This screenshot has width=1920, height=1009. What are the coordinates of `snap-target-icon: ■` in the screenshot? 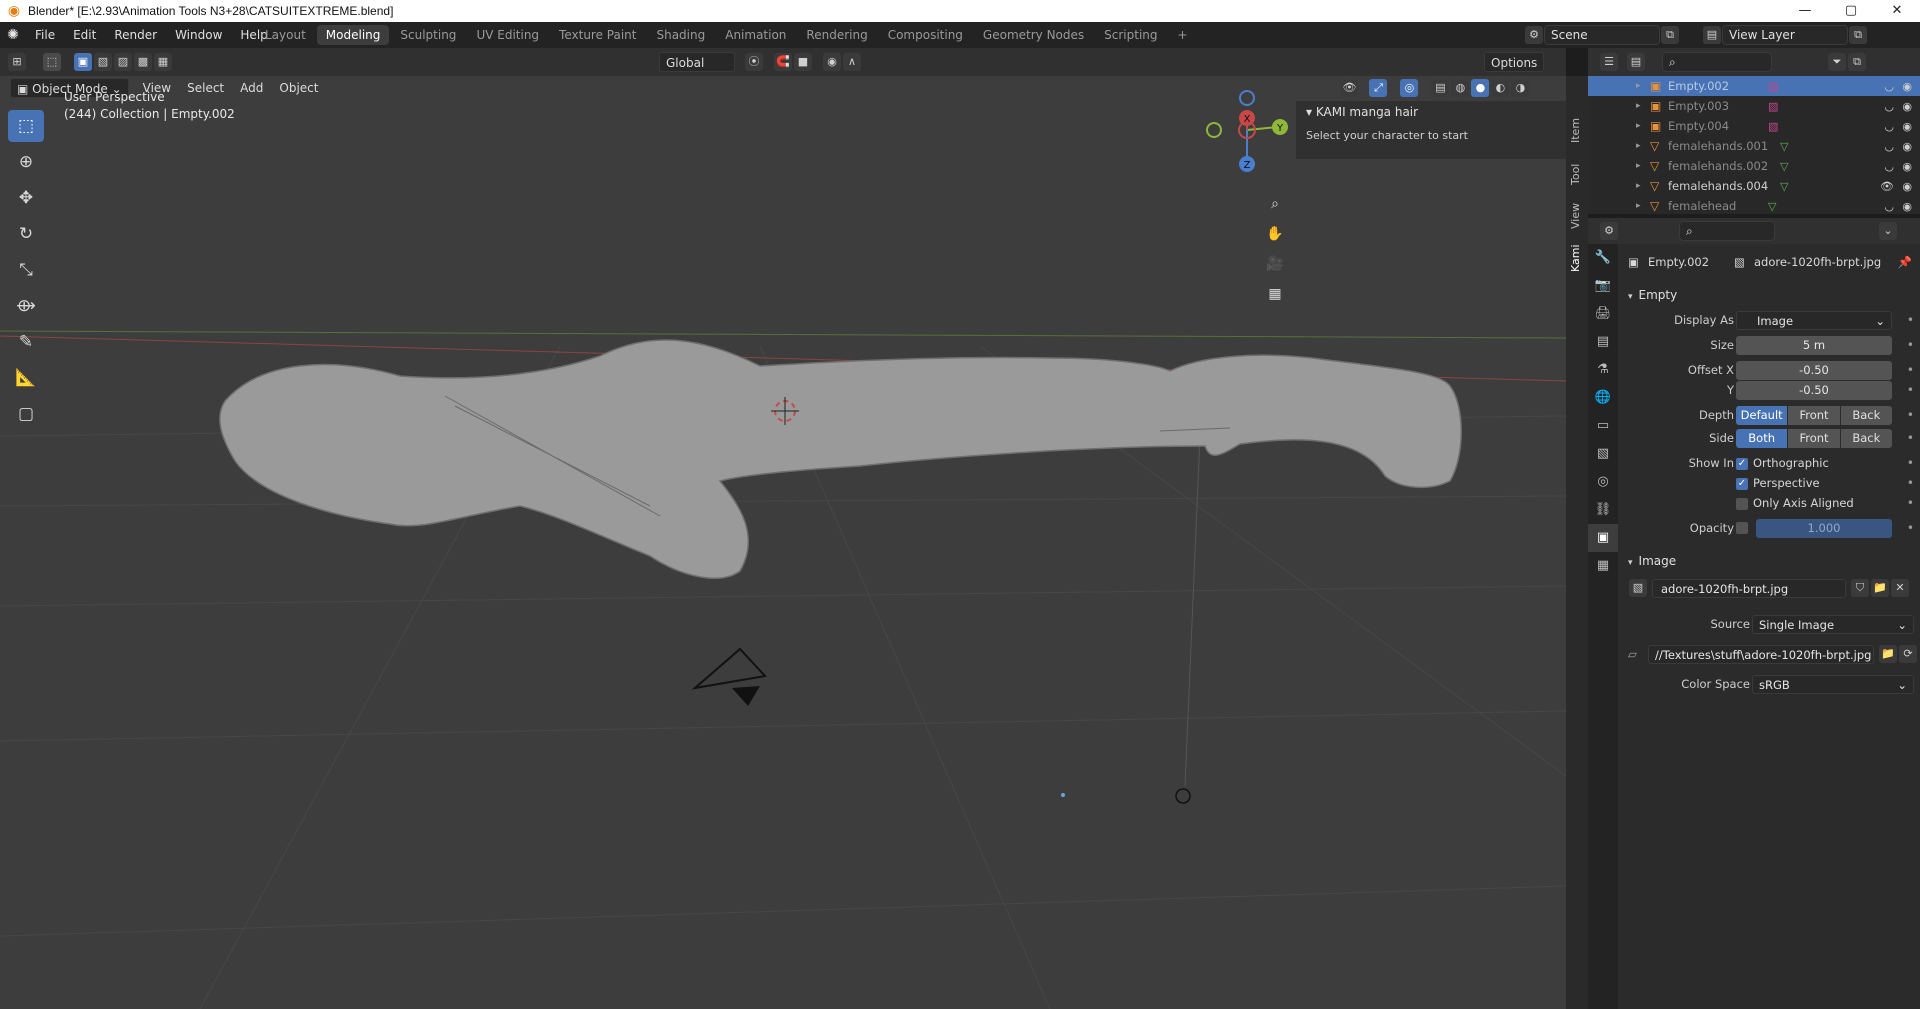 It's located at (803, 62).